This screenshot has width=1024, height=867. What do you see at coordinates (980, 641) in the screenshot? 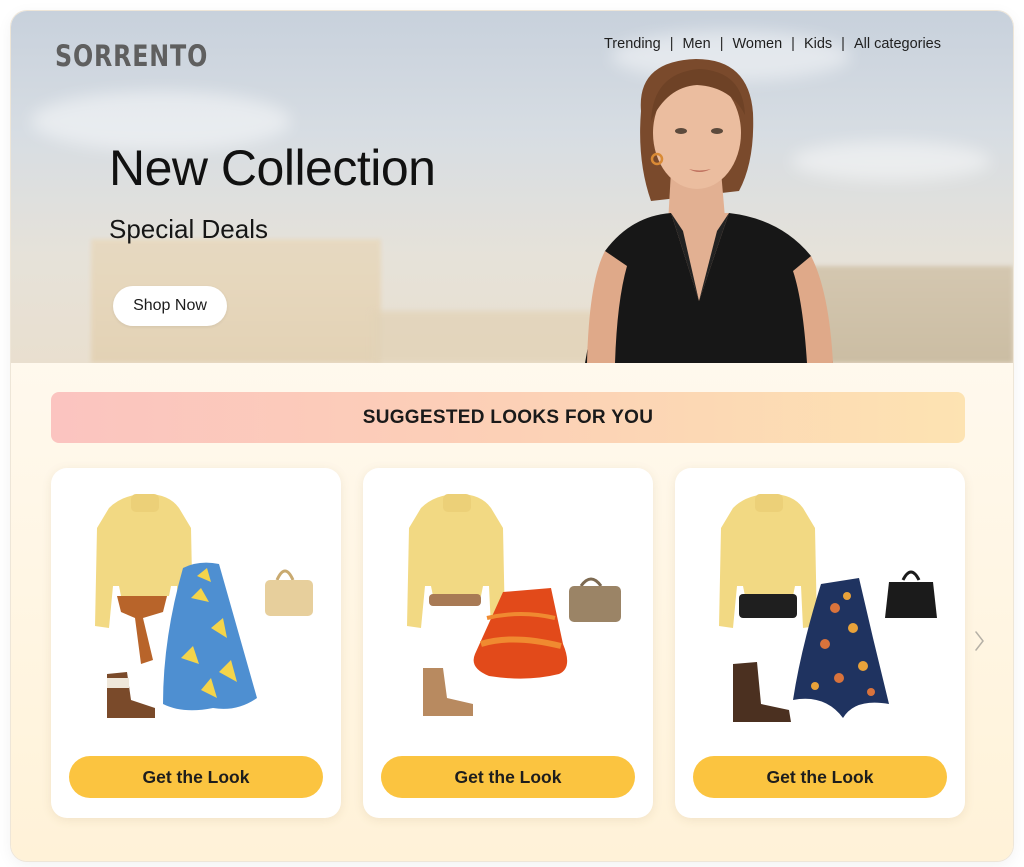
I see `chevron-right-icon` at bounding box center [980, 641].